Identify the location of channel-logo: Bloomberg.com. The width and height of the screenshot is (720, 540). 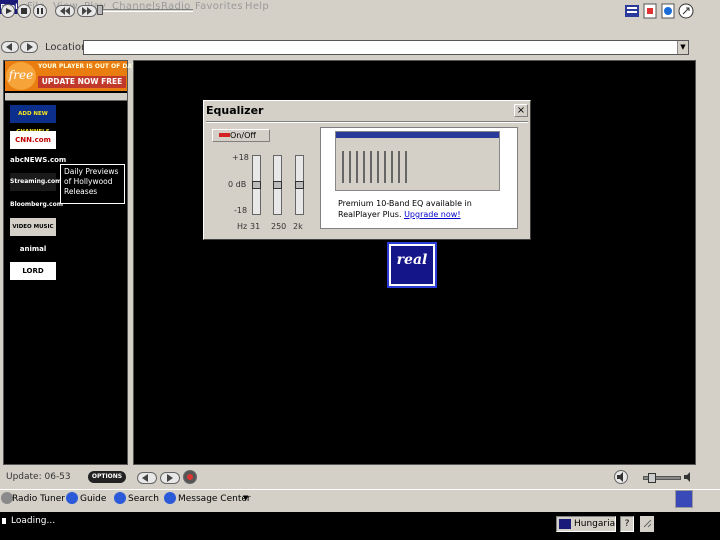
(36, 205).